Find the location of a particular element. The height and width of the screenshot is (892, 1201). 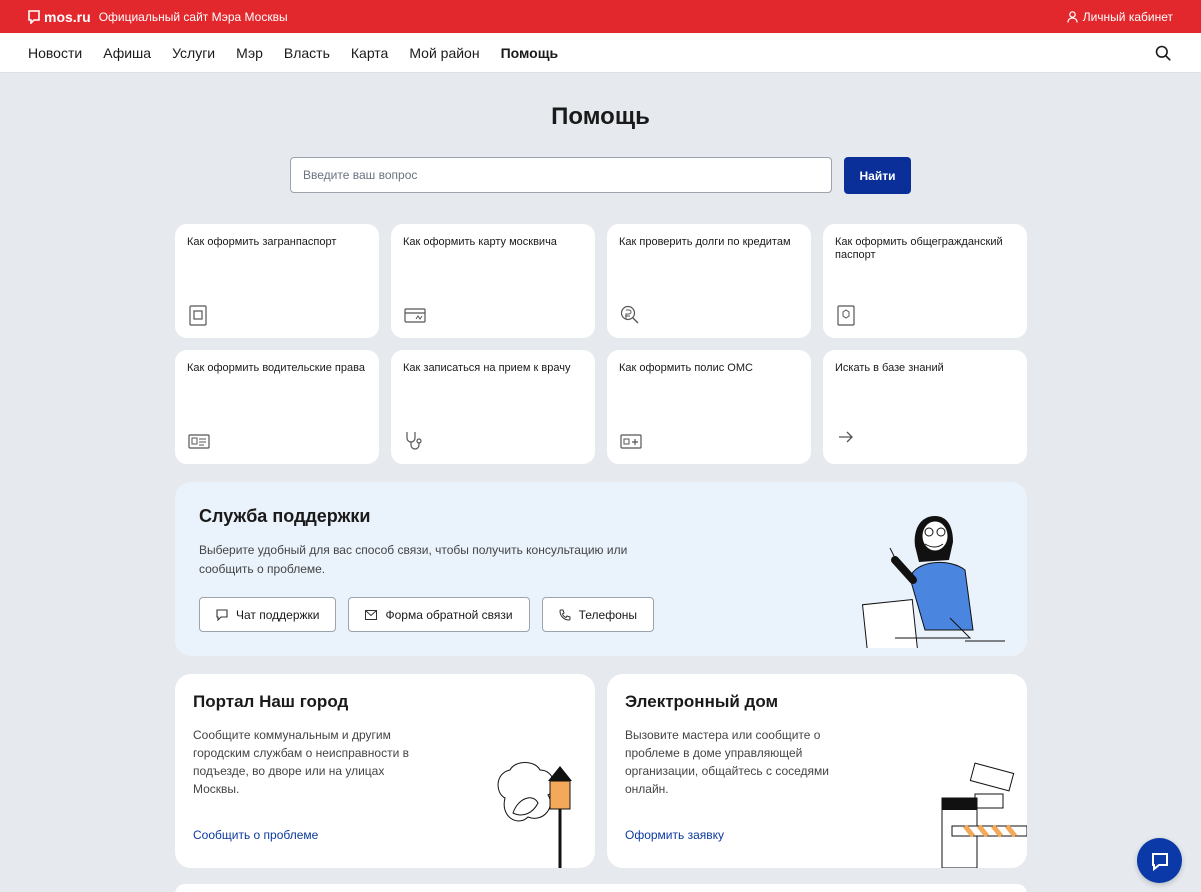

chat-fab-button is located at coordinates (1159, 860).